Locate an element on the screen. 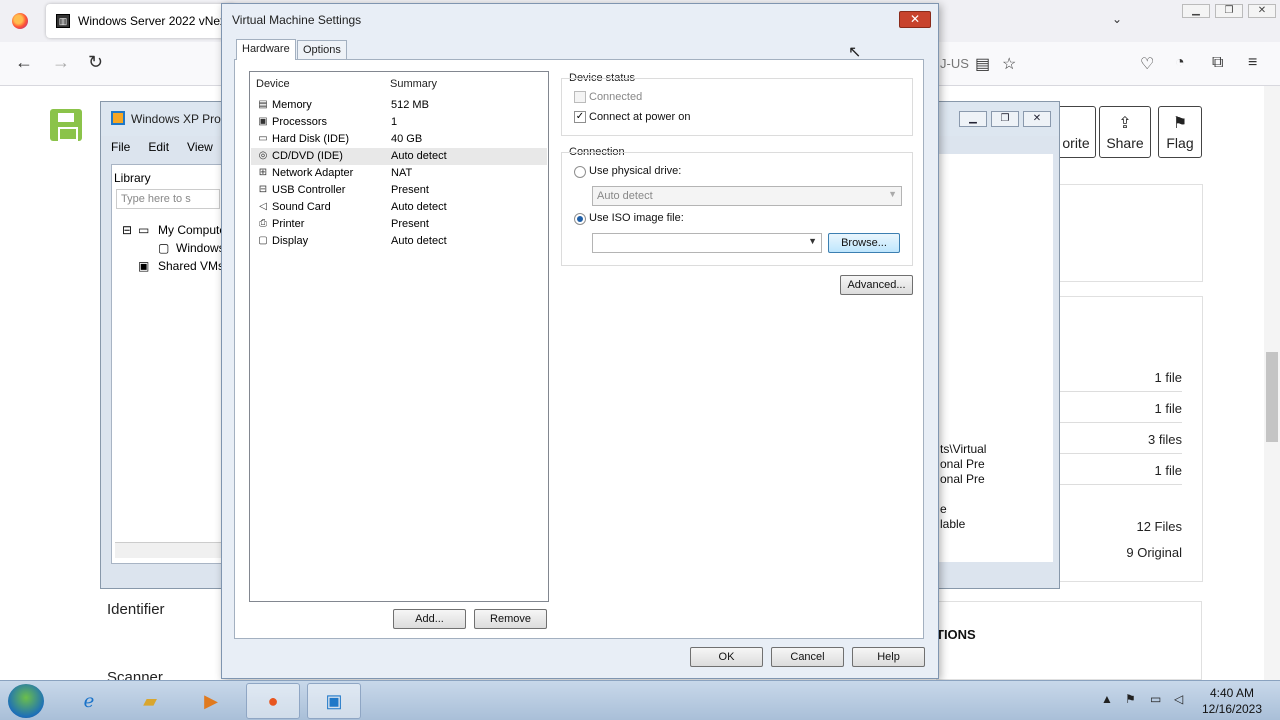 The image size is (1280, 720). device-row-sound-card: ◁ Sound Card Auto detect is located at coordinates (399, 207).